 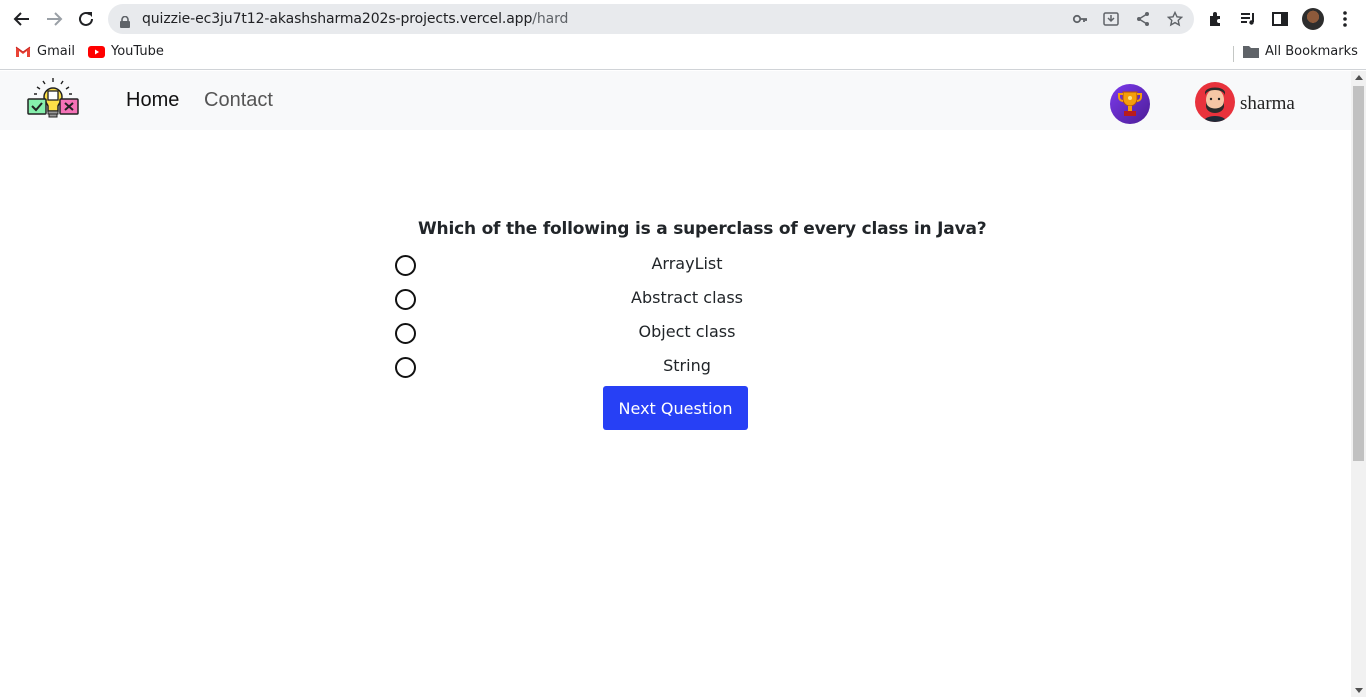 I want to click on option-label: Object class, so click(x=687, y=331).